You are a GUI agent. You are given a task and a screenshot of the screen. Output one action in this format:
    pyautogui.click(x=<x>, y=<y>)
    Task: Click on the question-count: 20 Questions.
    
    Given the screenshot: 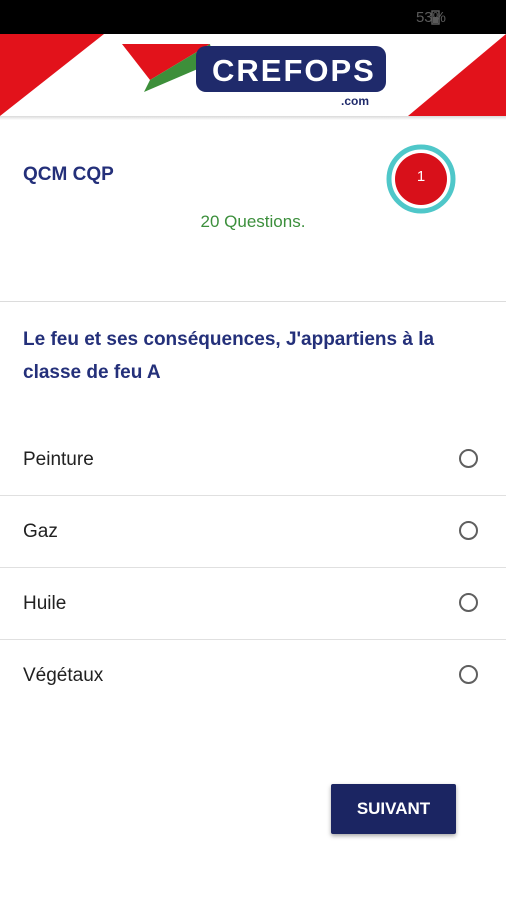 What is the action you would take?
    pyautogui.click(x=253, y=221)
    